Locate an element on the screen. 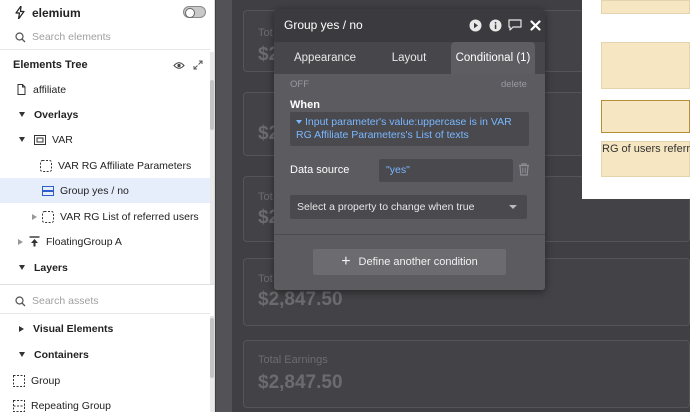  tree-item-var: VAR is located at coordinates (105, 139).